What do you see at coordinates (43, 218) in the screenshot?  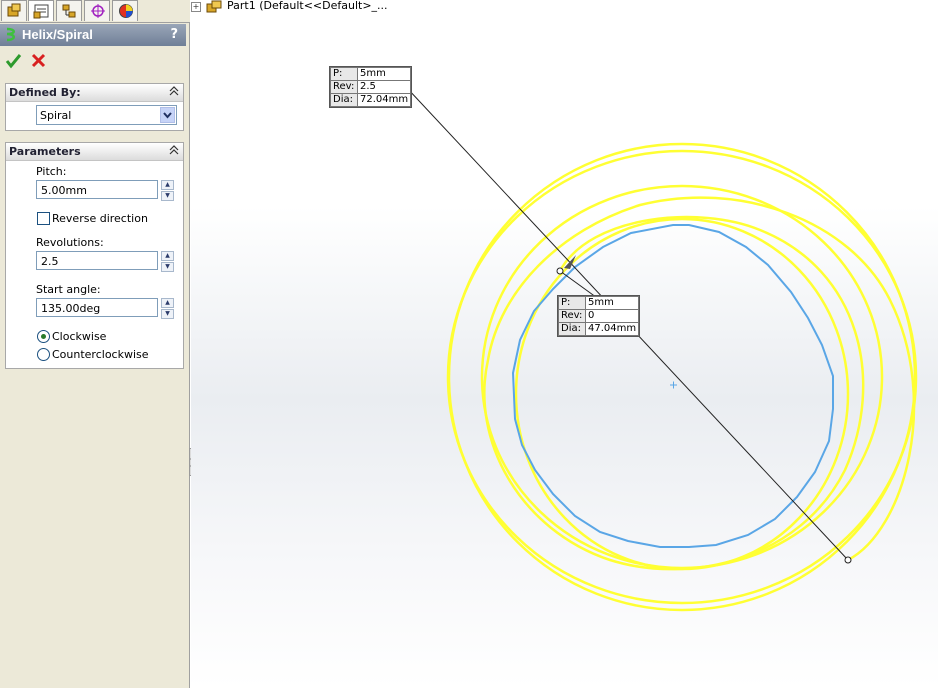 I see `reverse-direction-checkbox` at bounding box center [43, 218].